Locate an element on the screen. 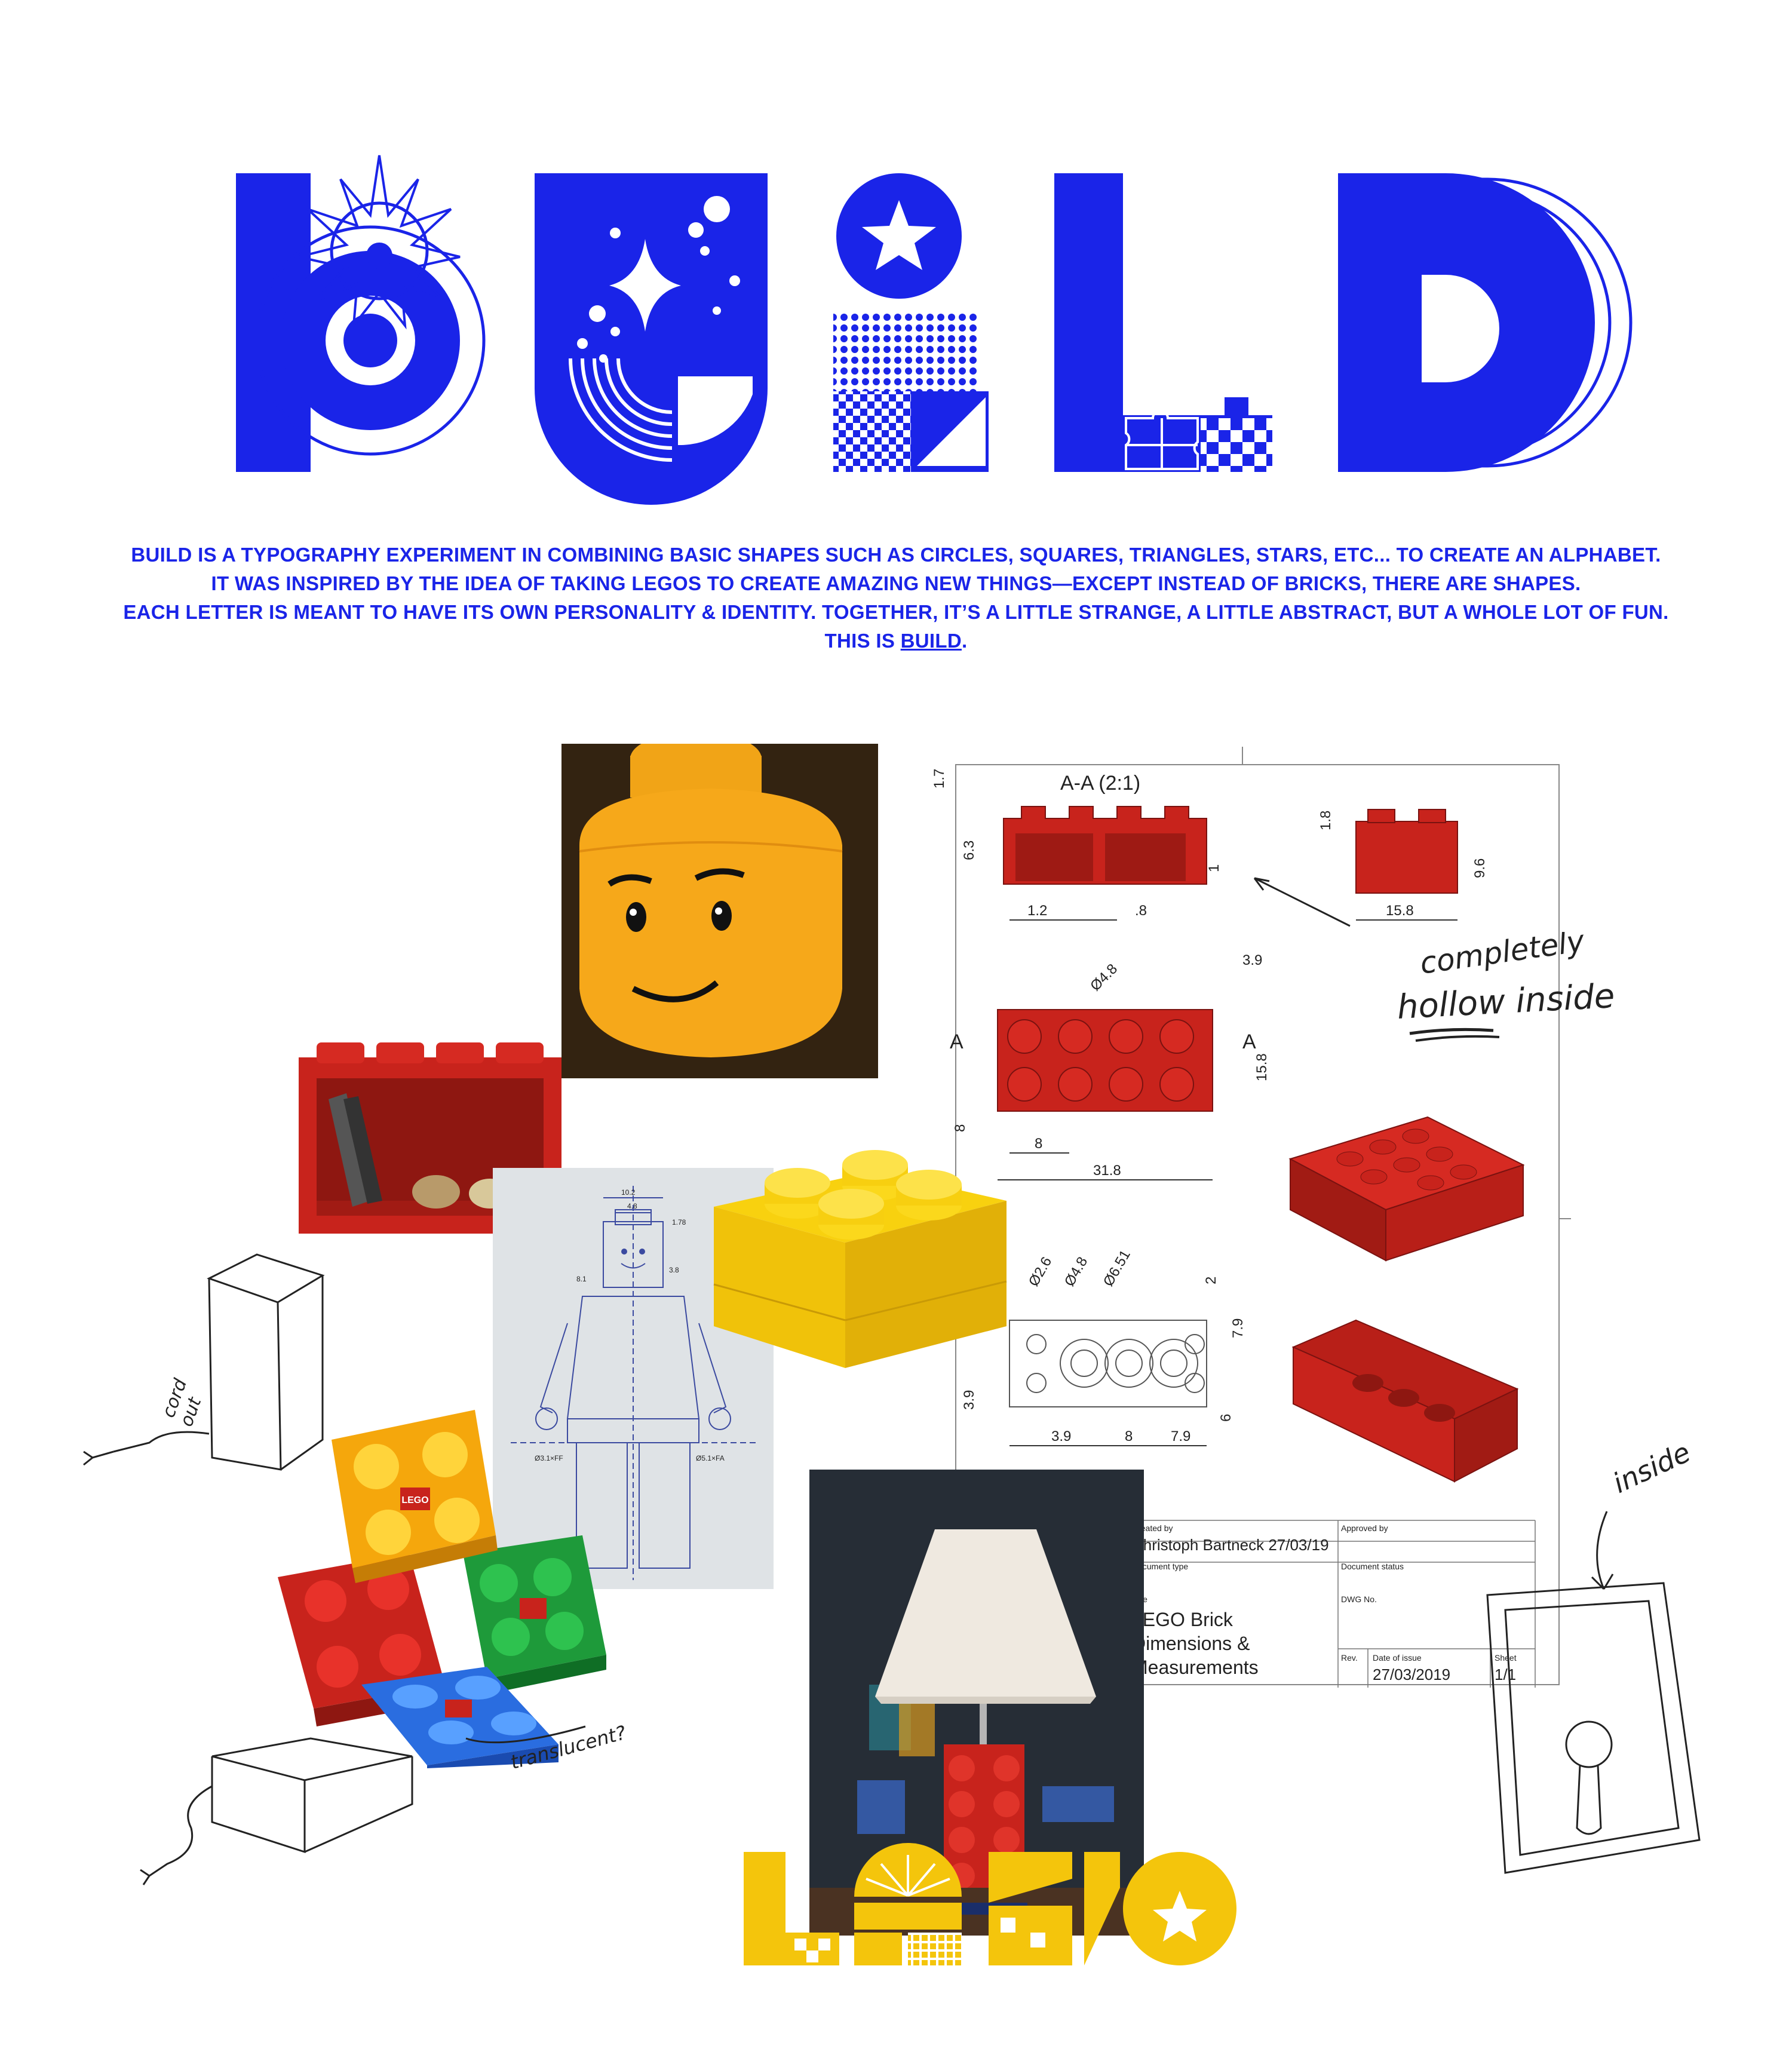  svg-text: Dimensions & is located at coordinates (1191, 1643).